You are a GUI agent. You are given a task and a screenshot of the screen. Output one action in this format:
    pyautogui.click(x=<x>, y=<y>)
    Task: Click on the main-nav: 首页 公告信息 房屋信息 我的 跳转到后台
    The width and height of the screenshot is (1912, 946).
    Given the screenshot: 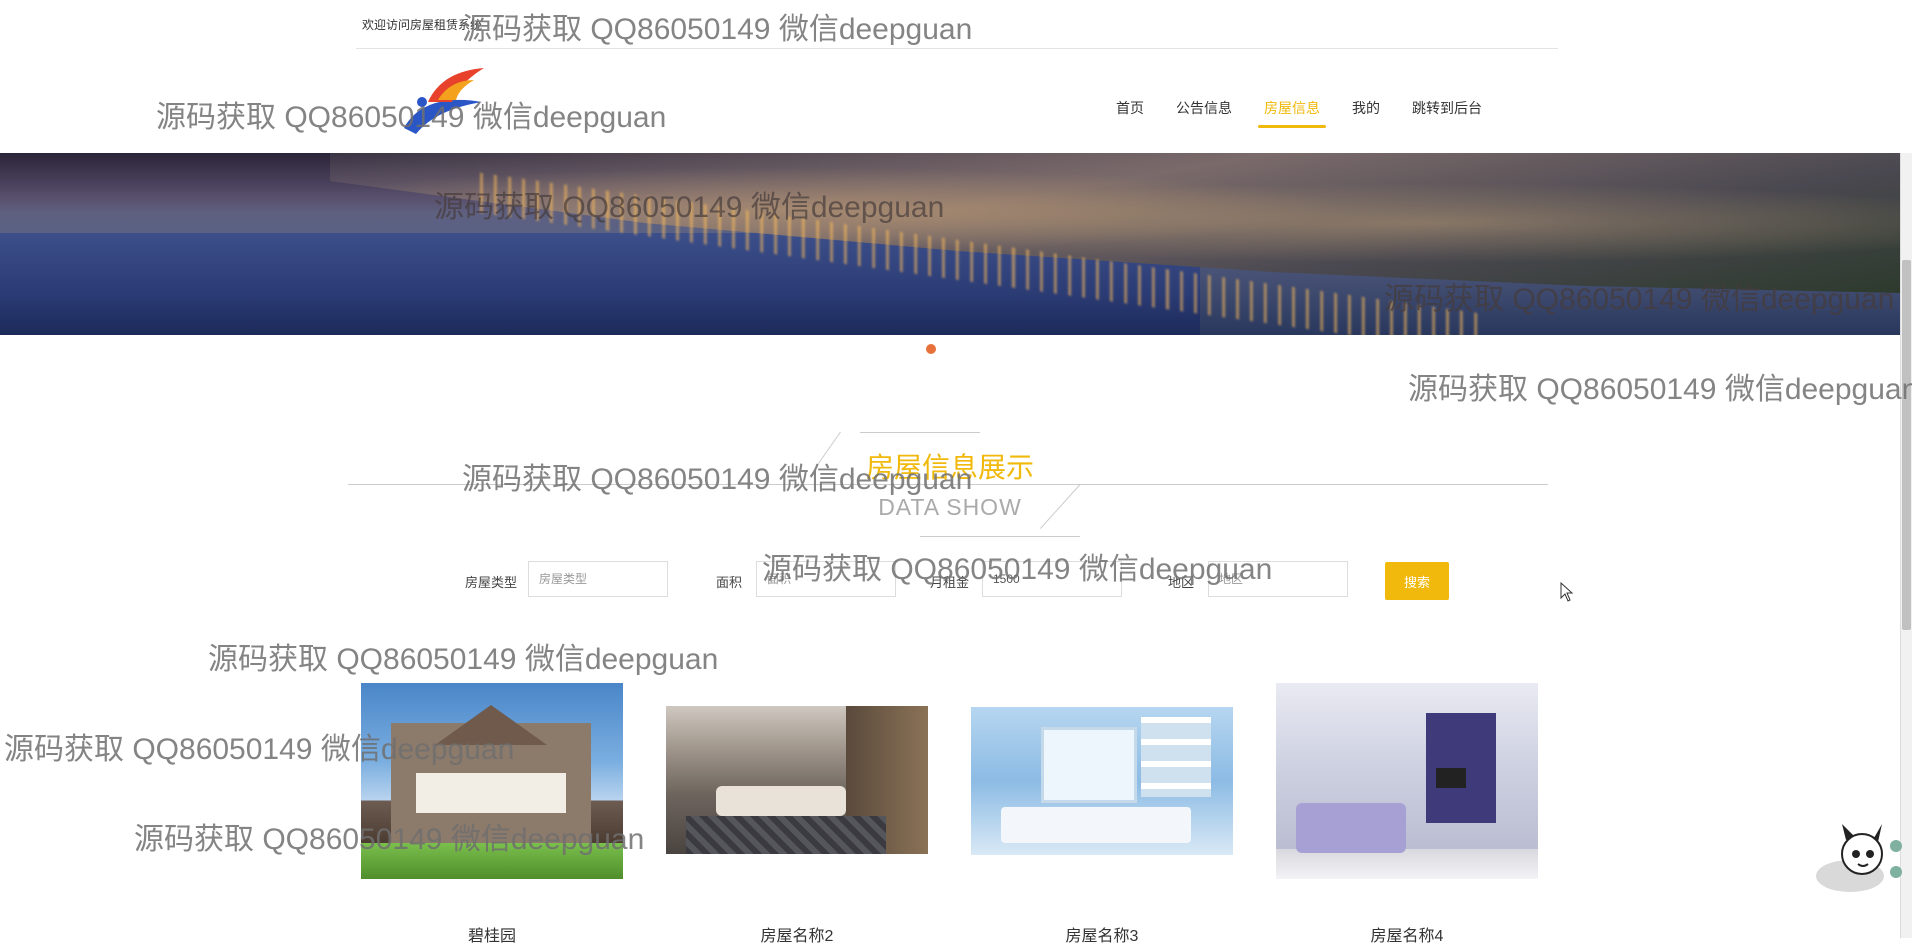 What is the action you would take?
    pyautogui.click(x=1299, y=112)
    